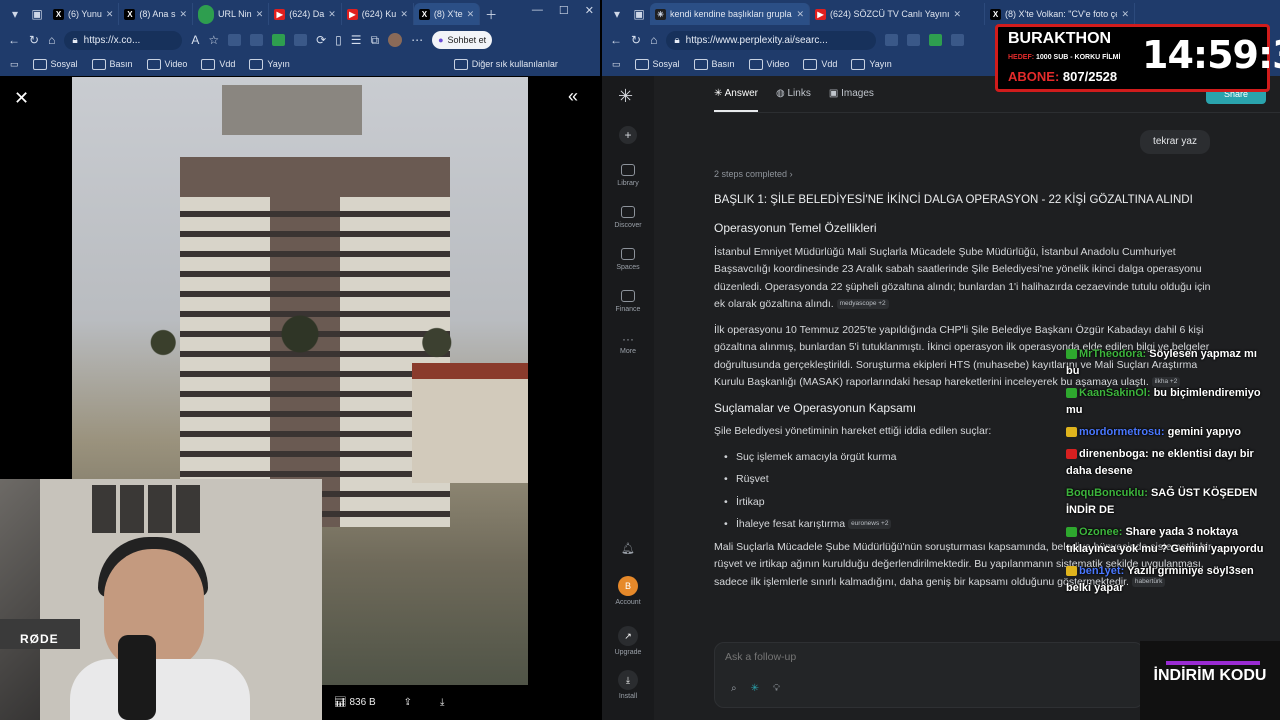 This screenshot has width=1280, height=720. Describe the element at coordinates (1202, 432) in the screenshot. I see `chat-text: gemini yapıyo` at that location.